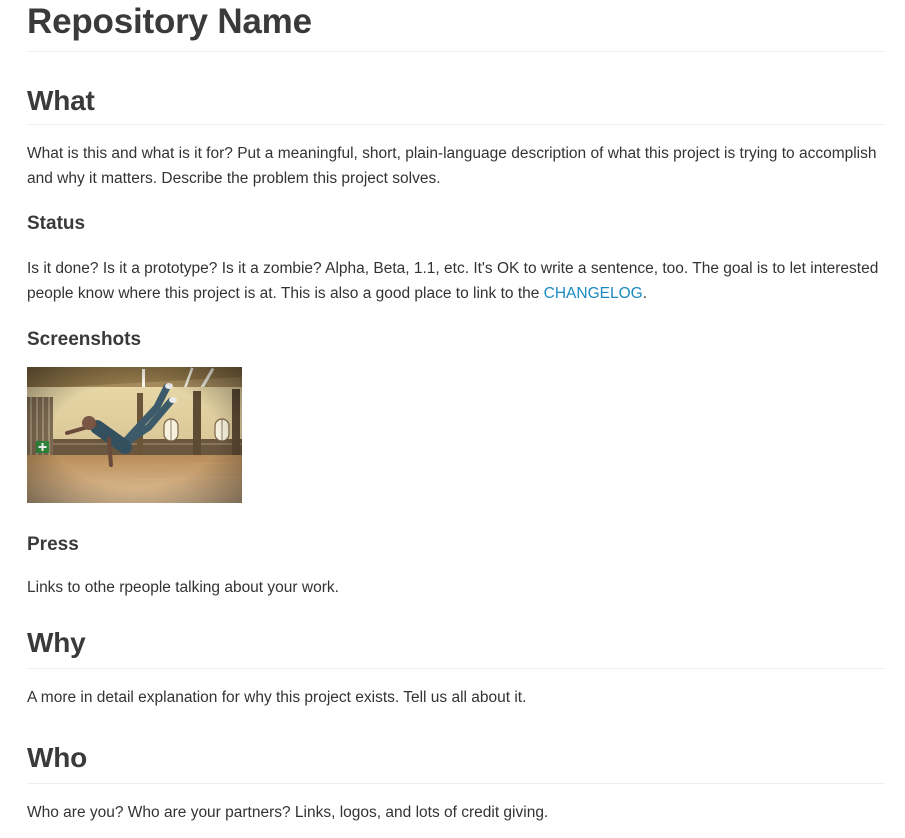  What do you see at coordinates (57, 757) in the screenshot?
I see `who-heading: Who` at bounding box center [57, 757].